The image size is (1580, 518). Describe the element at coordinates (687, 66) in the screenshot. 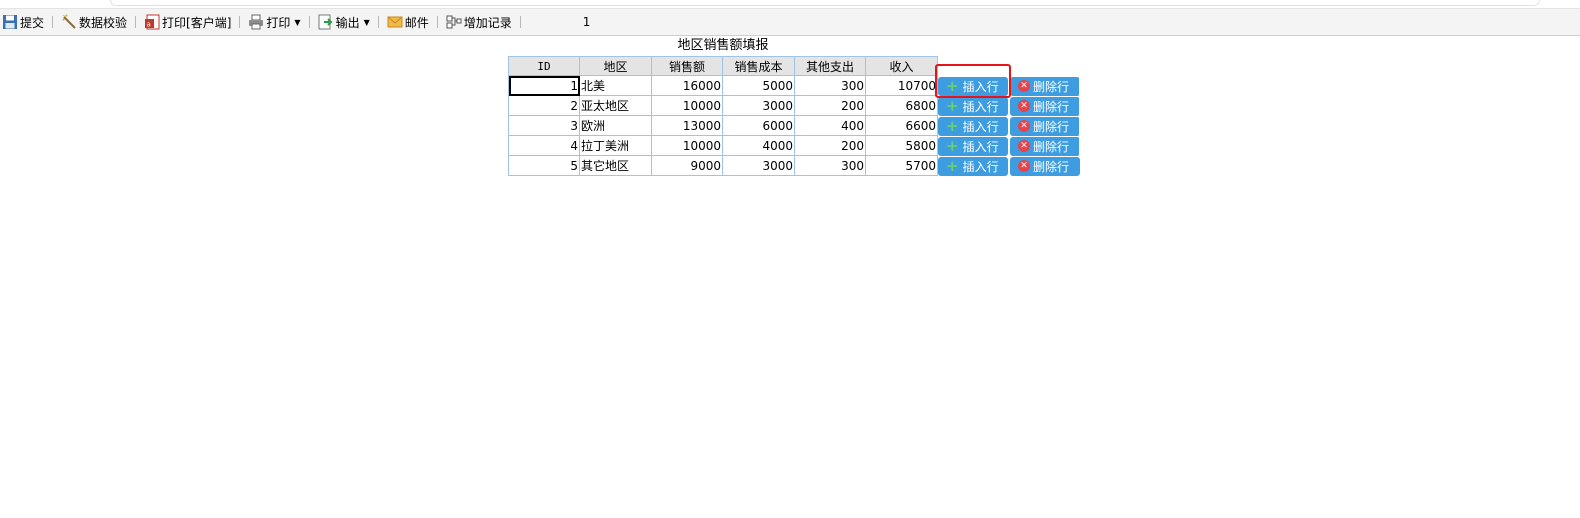

I see `column-header-sales: 销售额` at that location.